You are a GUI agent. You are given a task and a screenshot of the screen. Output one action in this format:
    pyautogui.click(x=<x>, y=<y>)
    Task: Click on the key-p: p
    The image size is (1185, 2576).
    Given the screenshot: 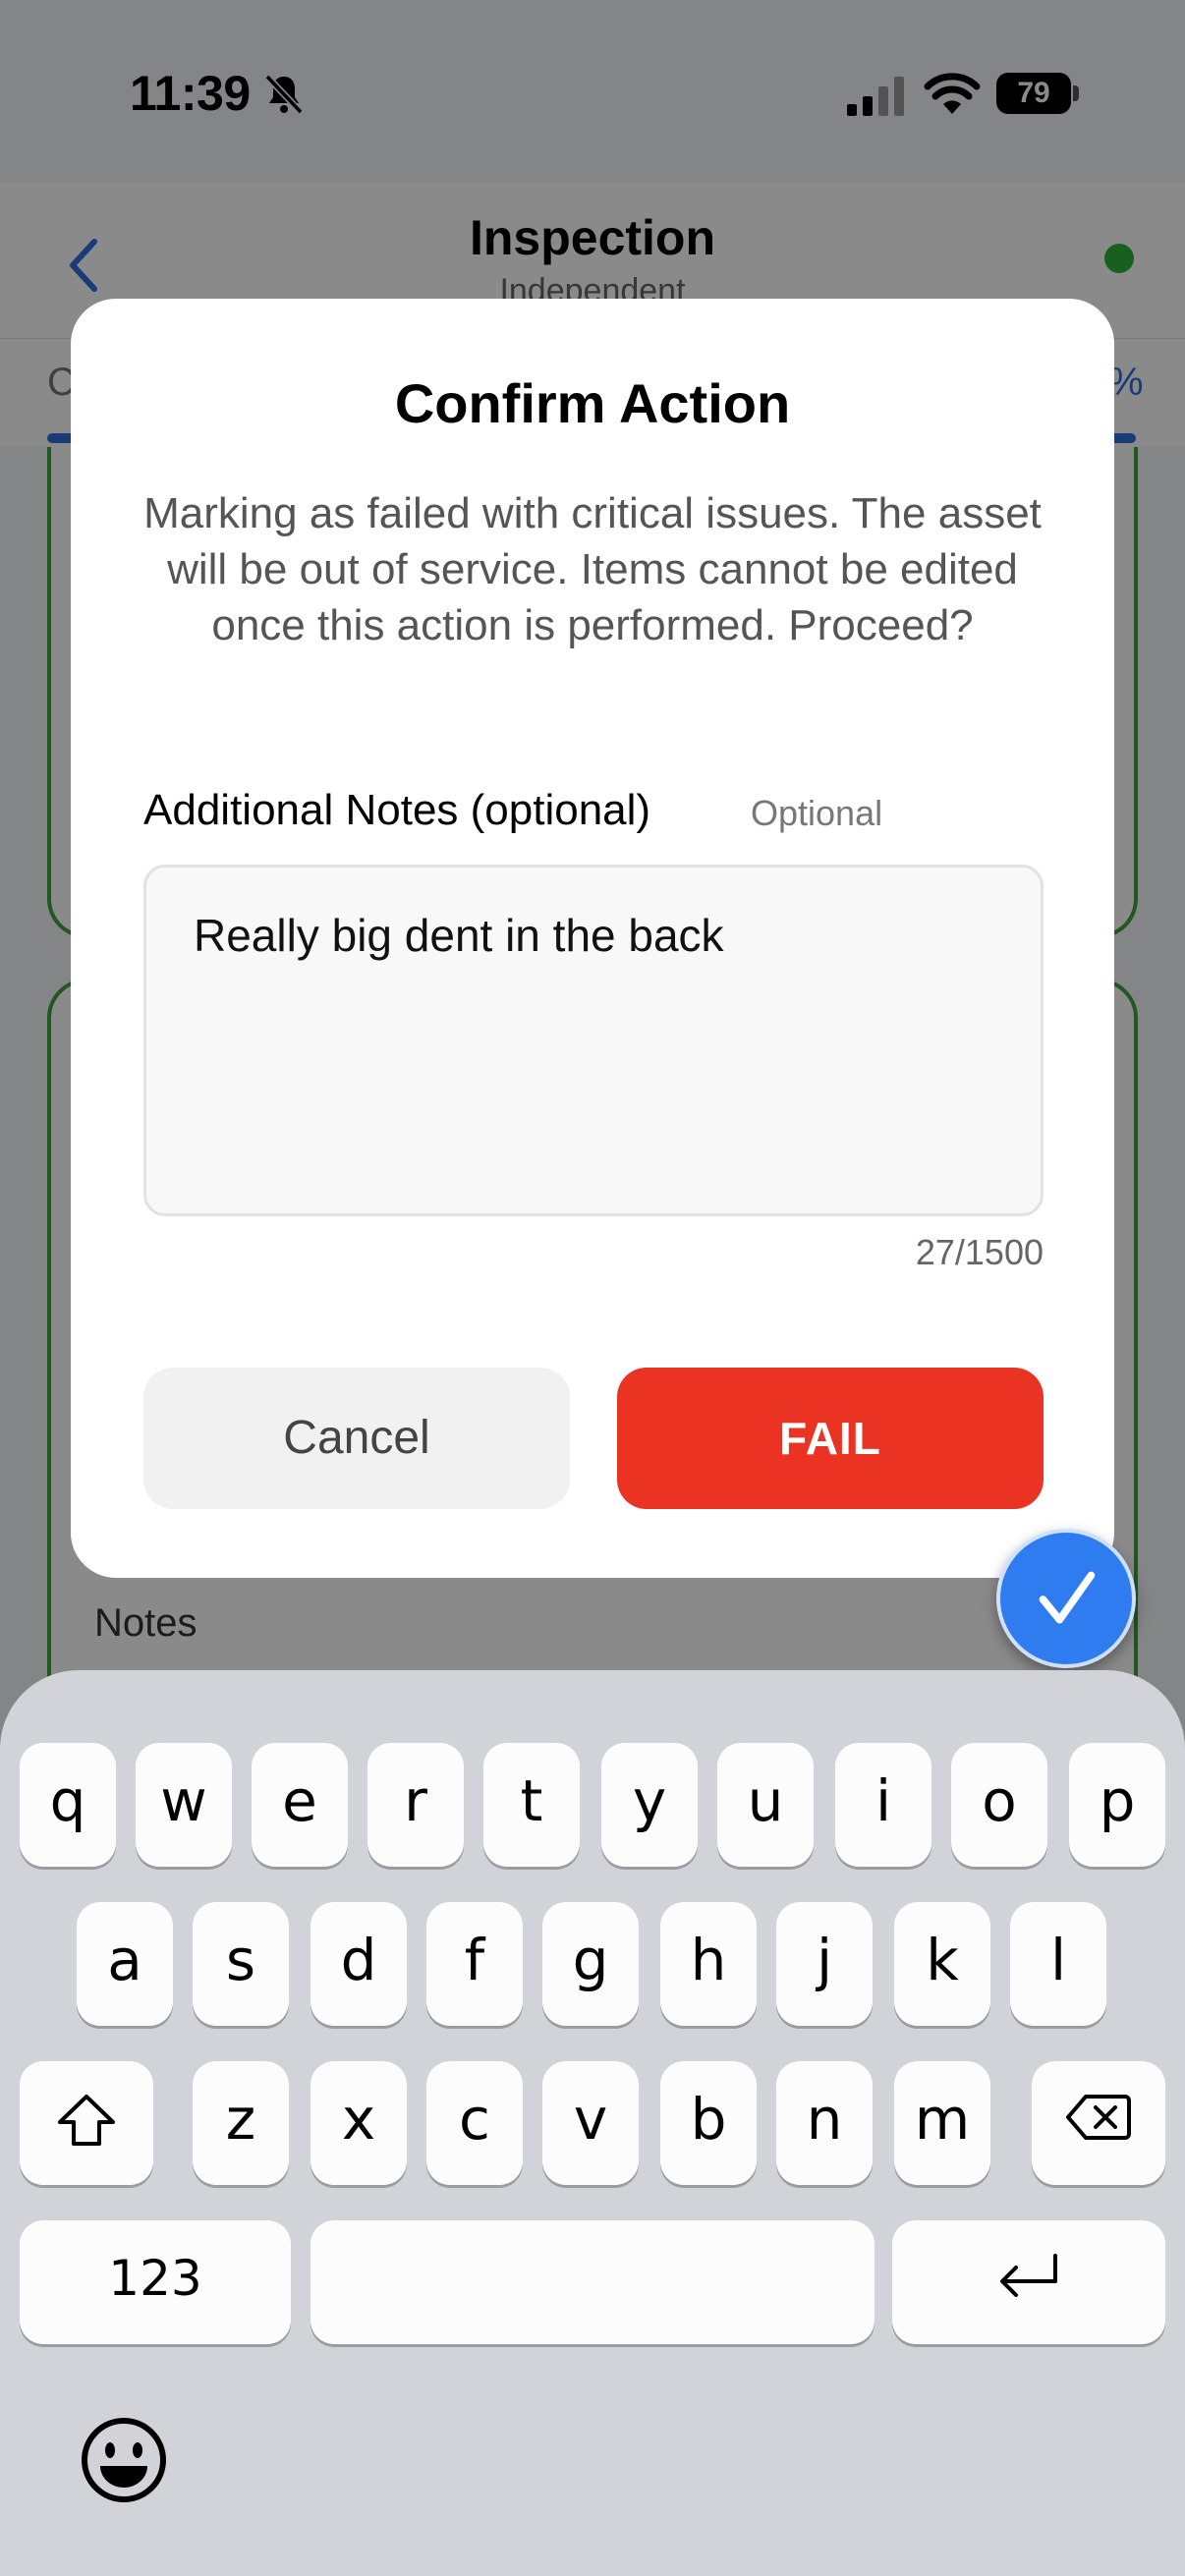 What is the action you would take?
    pyautogui.click(x=1117, y=1805)
    